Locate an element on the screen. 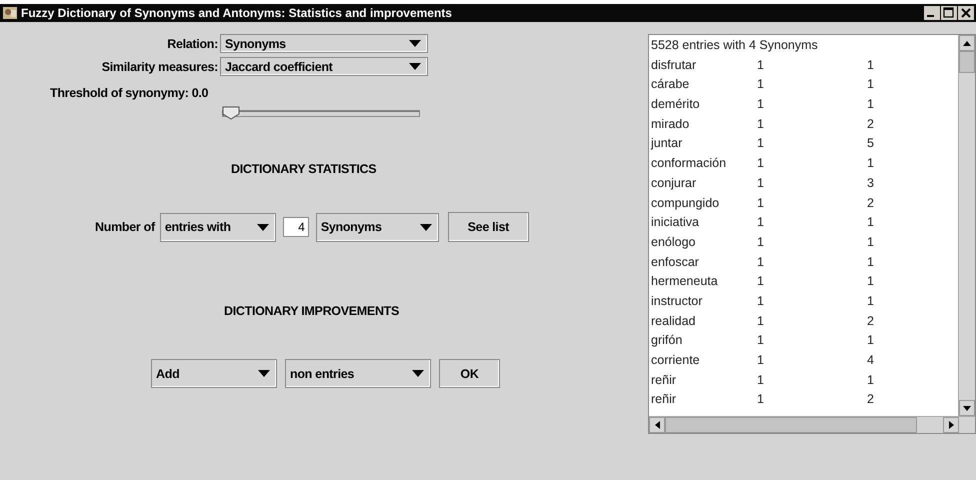 The width and height of the screenshot is (976, 480). close-icon is located at coordinates (966, 13).